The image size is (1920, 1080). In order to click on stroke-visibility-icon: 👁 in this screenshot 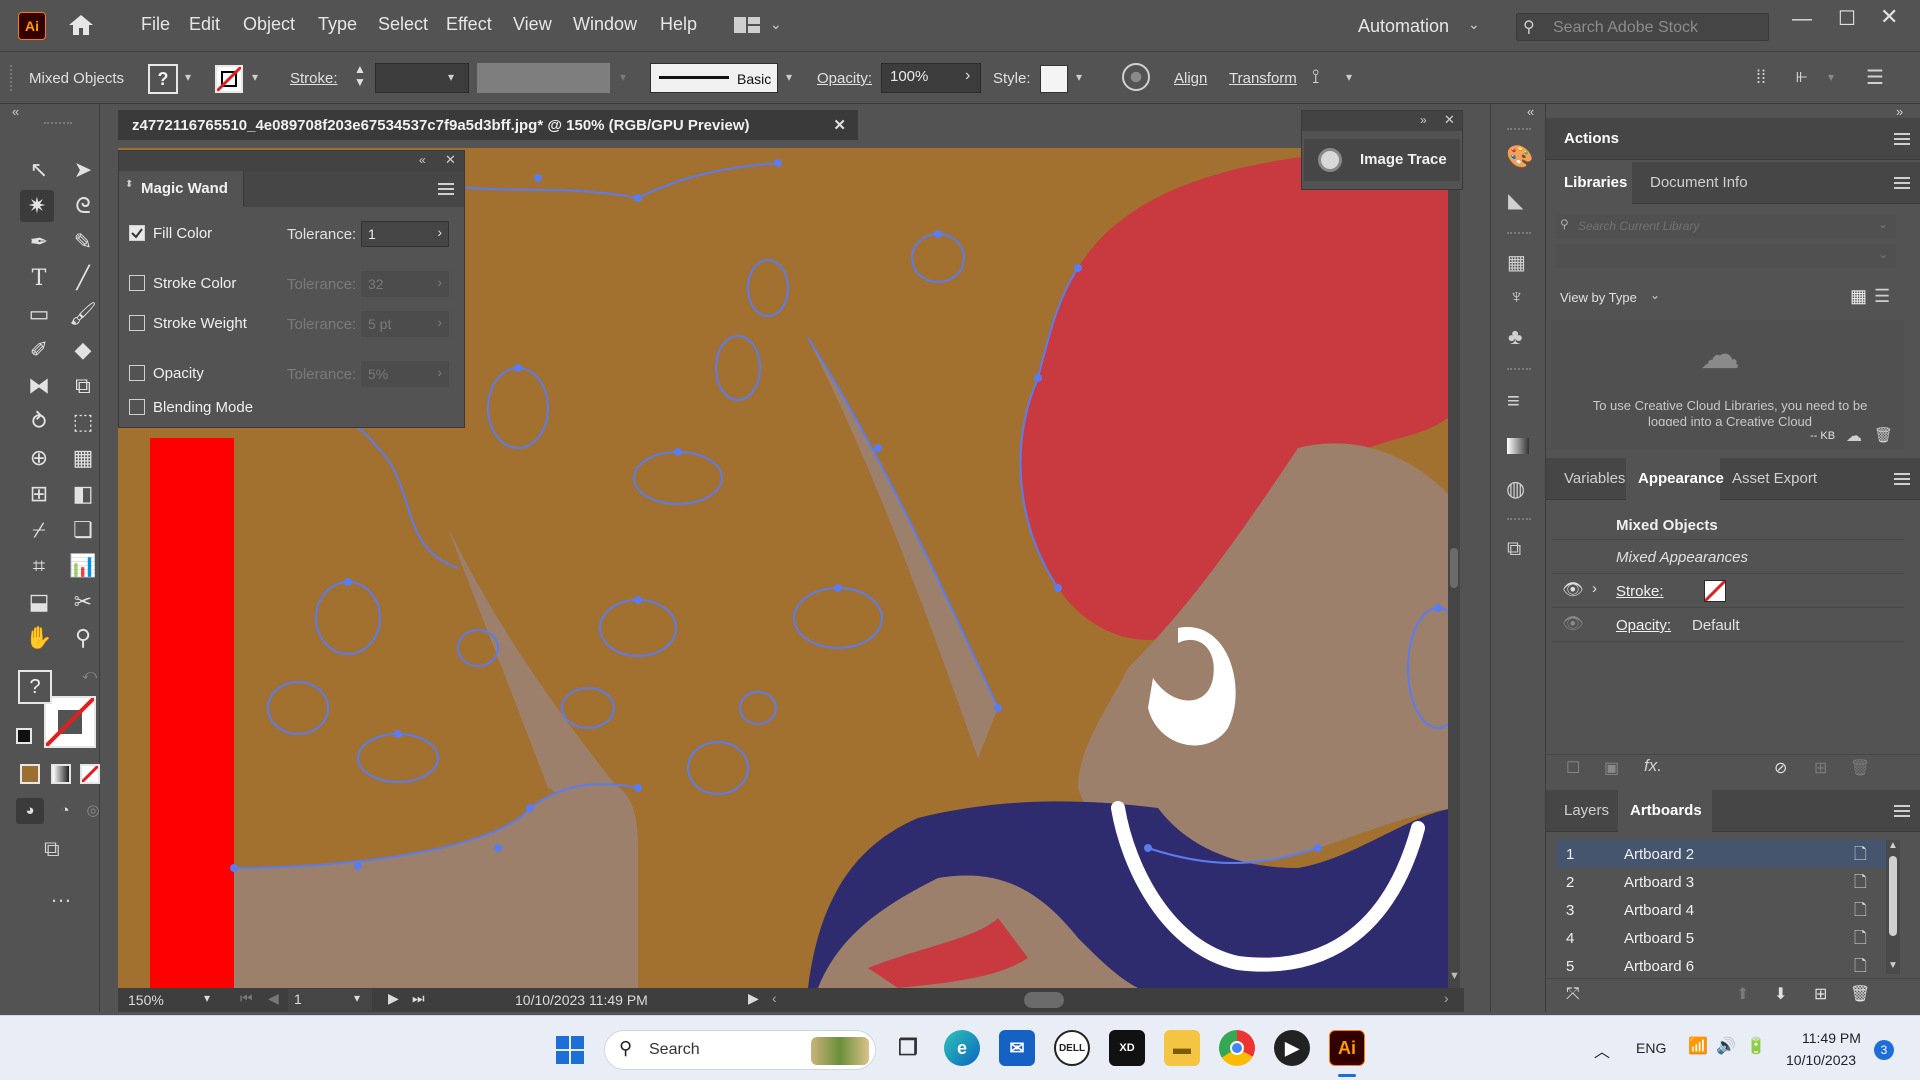, I will do `click(1573, 590)`.